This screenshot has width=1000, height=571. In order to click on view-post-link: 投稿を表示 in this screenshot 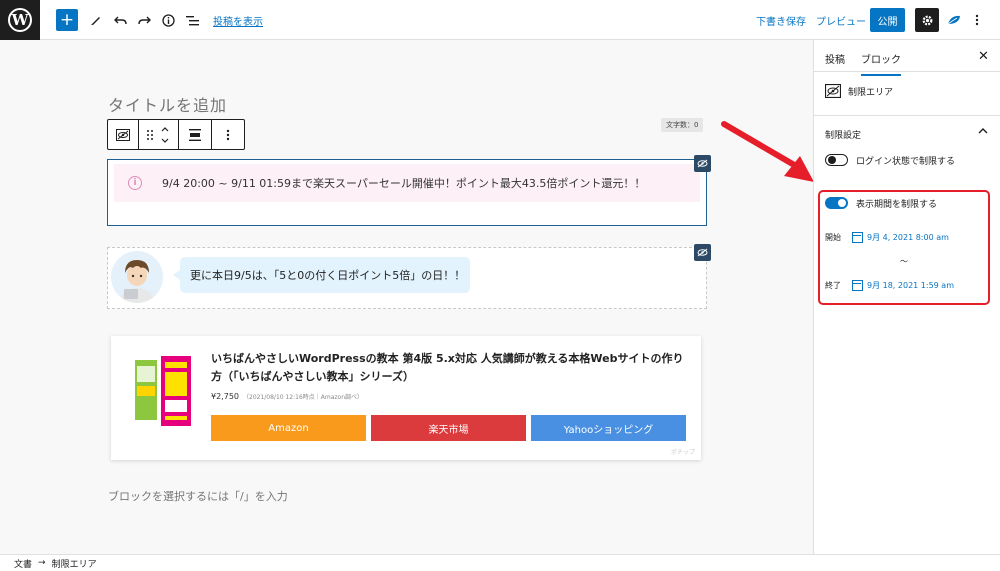, I will do `click(238, 20)`.